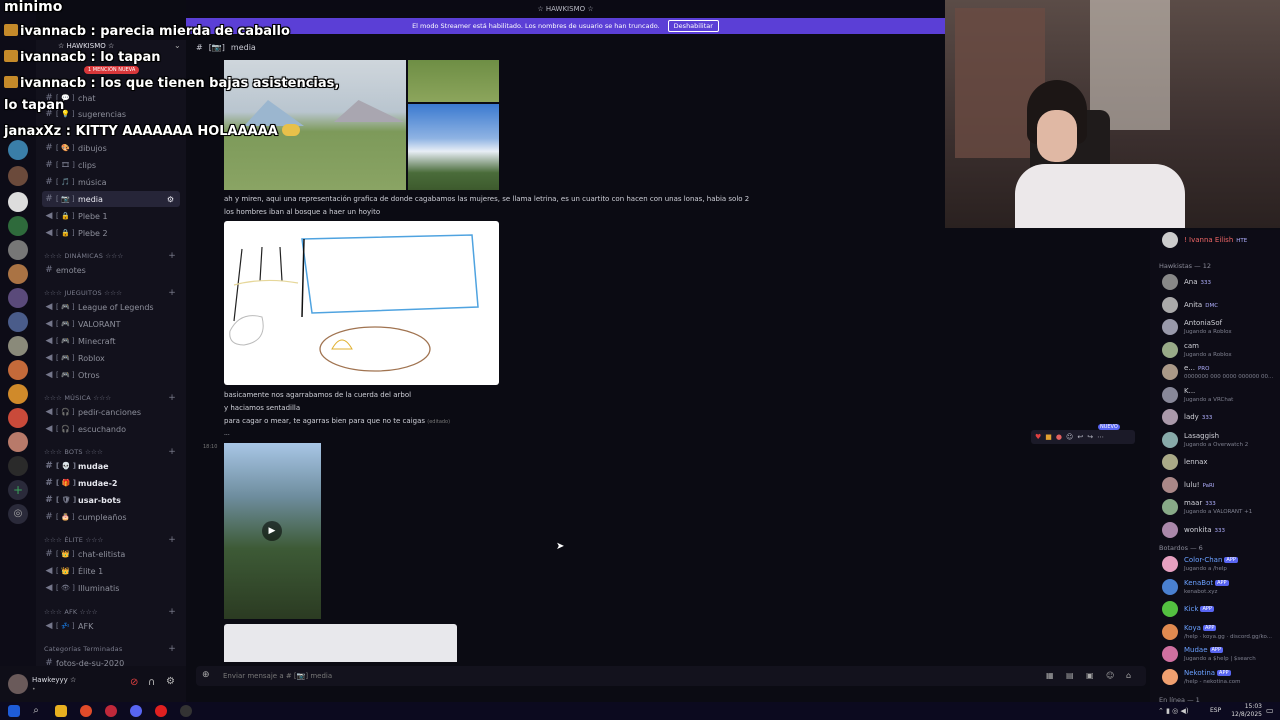 This screenshot has width=1280, height=720. Describe the element at coordinates (111, 270) in the screenshot. I see `channel-emotes: # emotes` at that location.